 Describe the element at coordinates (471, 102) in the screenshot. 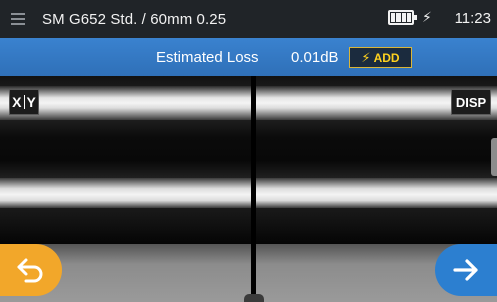

I see `display-button: DISP` at that location.